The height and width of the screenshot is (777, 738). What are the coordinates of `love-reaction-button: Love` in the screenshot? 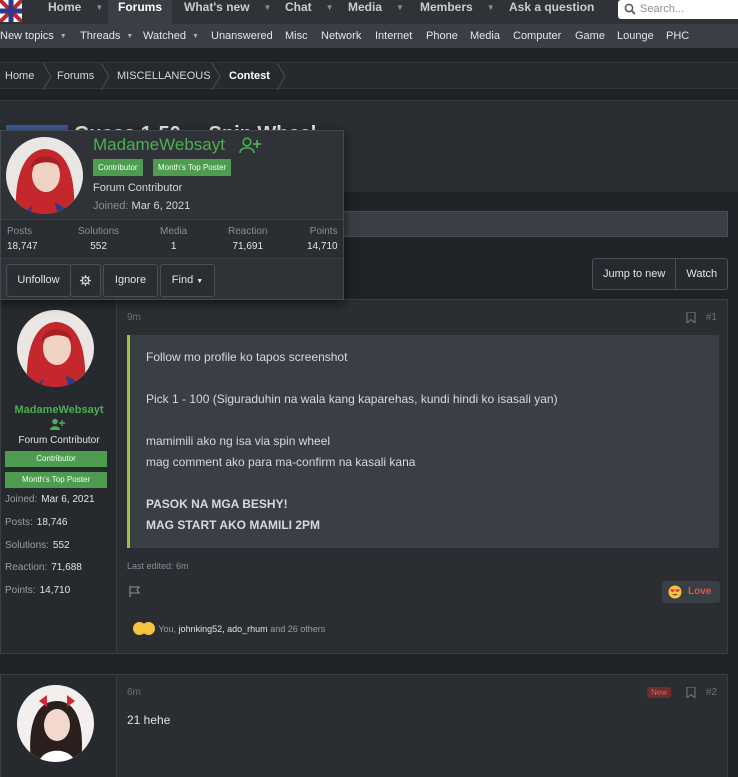 It's located at (691, 592).